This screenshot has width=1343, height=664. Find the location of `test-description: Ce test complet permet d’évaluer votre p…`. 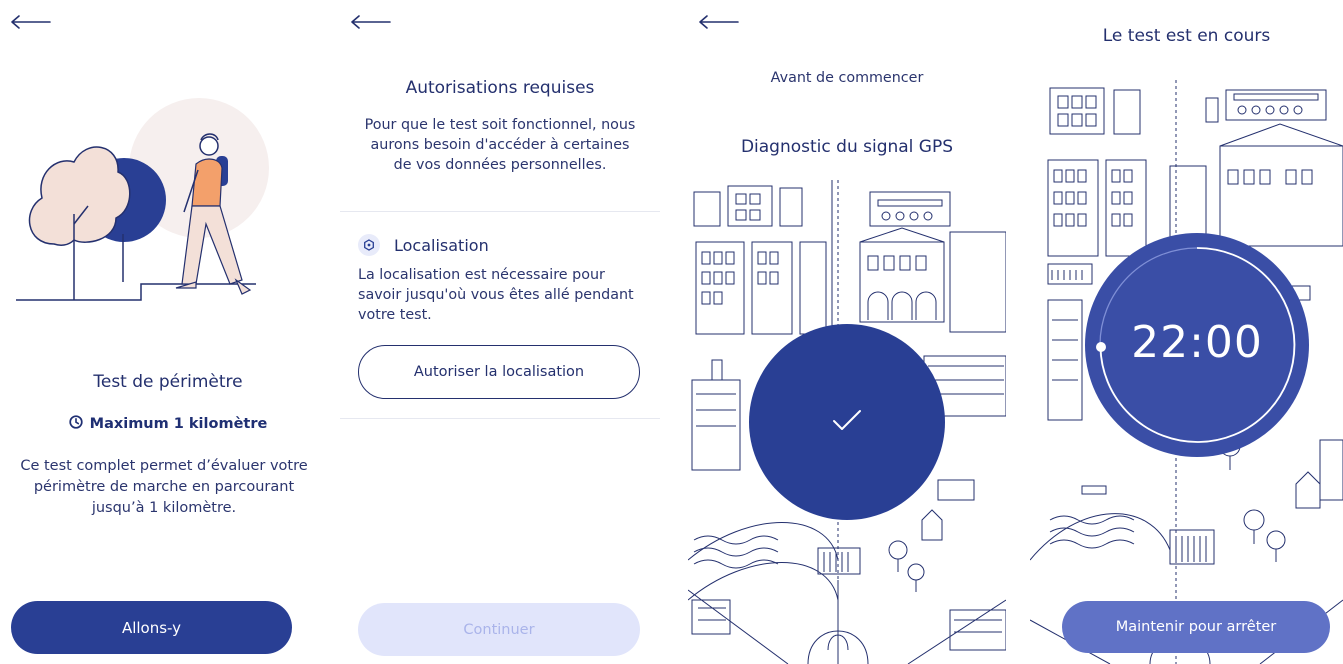

test-description: Ce test complet permet d’évaluer votre p… is located at coordinates (164, 487).